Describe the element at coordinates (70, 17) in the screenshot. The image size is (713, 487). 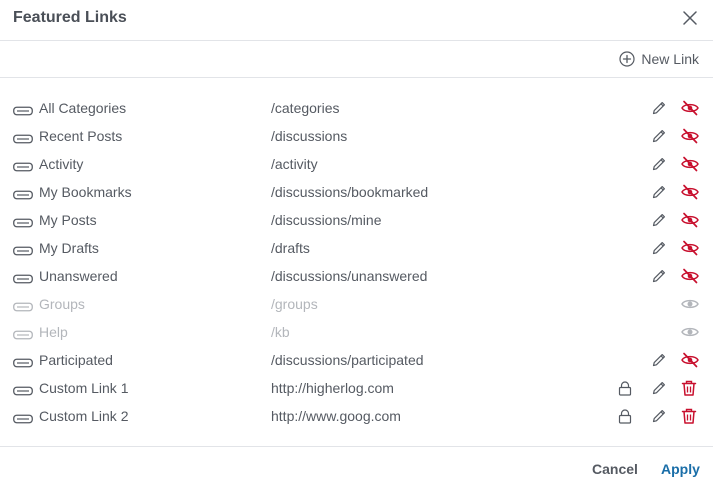
I see `dialog-title: Featured Links` at that location.